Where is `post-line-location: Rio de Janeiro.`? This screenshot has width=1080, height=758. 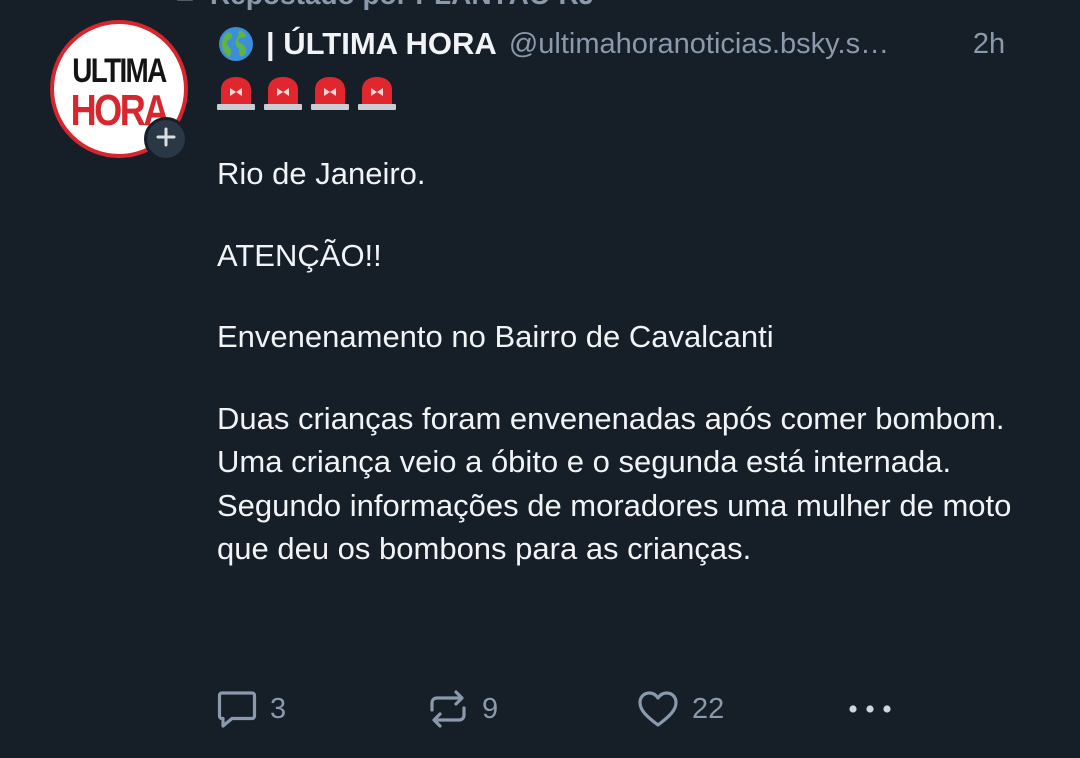
post-line-location: Rio de Janeiro. is located at coordinates (321, 173).